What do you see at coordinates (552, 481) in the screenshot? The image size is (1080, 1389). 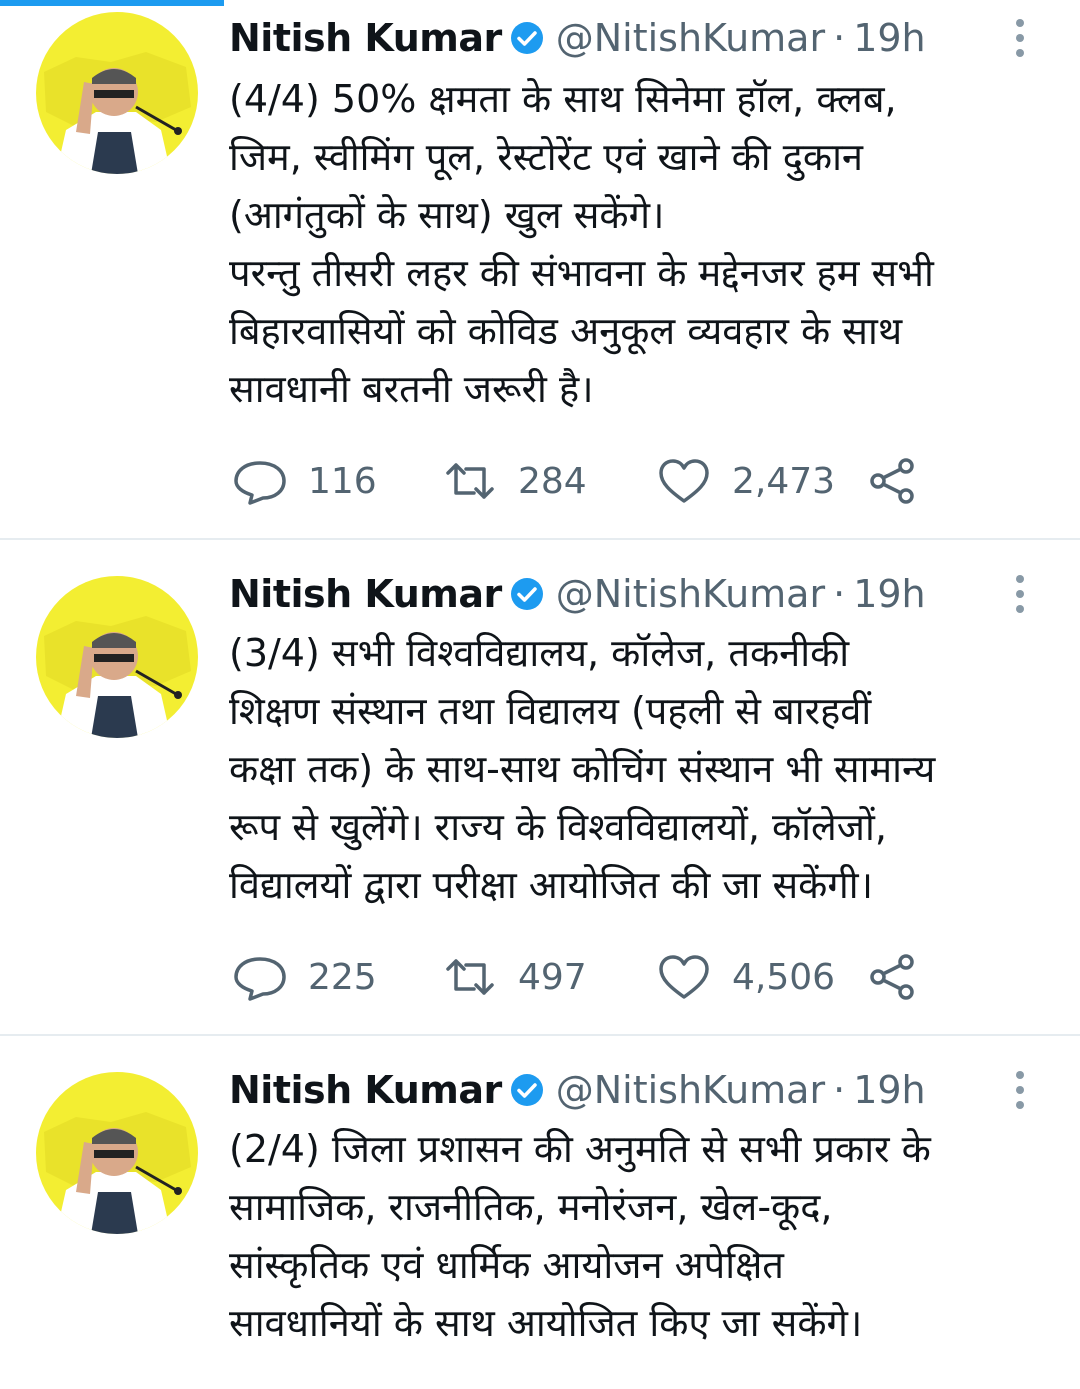 I see `retweet-count: 284` at bounding box center [552, 481].